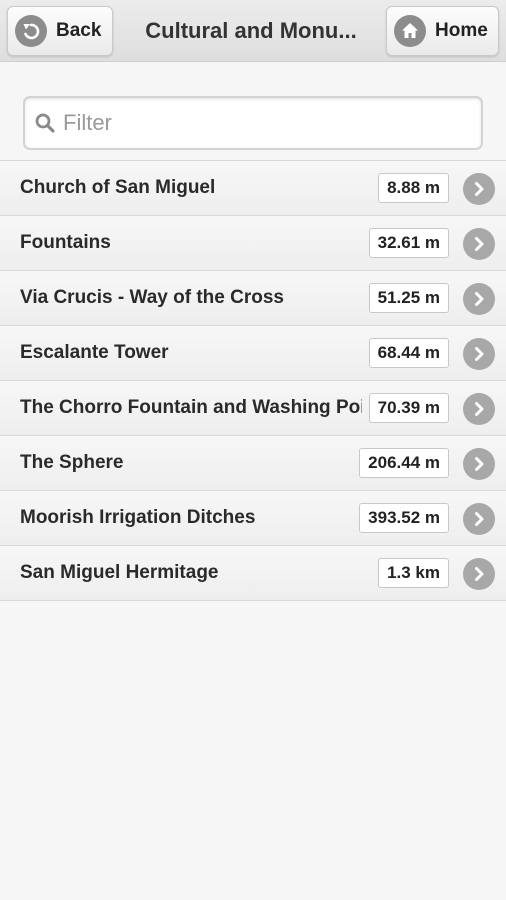 This screenshot has width=506, height=900. What do you see at coordinates (45, 123) in the screenshot?
I see `search-icon` at bounding box center [45, 123].